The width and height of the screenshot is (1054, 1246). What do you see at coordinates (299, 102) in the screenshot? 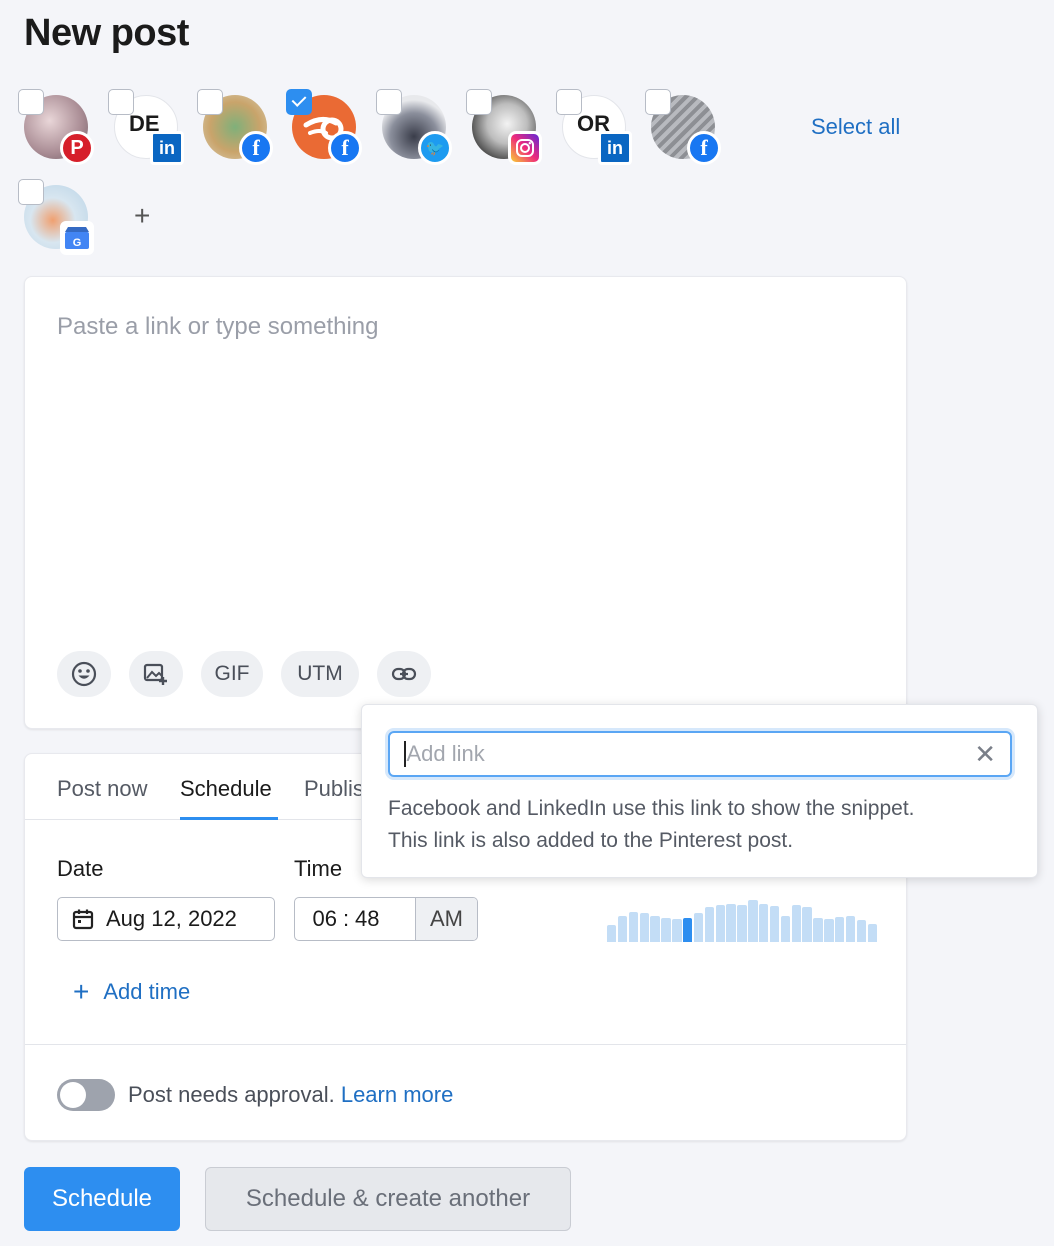
I see `account-checkbox-checked` at bounding box center [299, 102].